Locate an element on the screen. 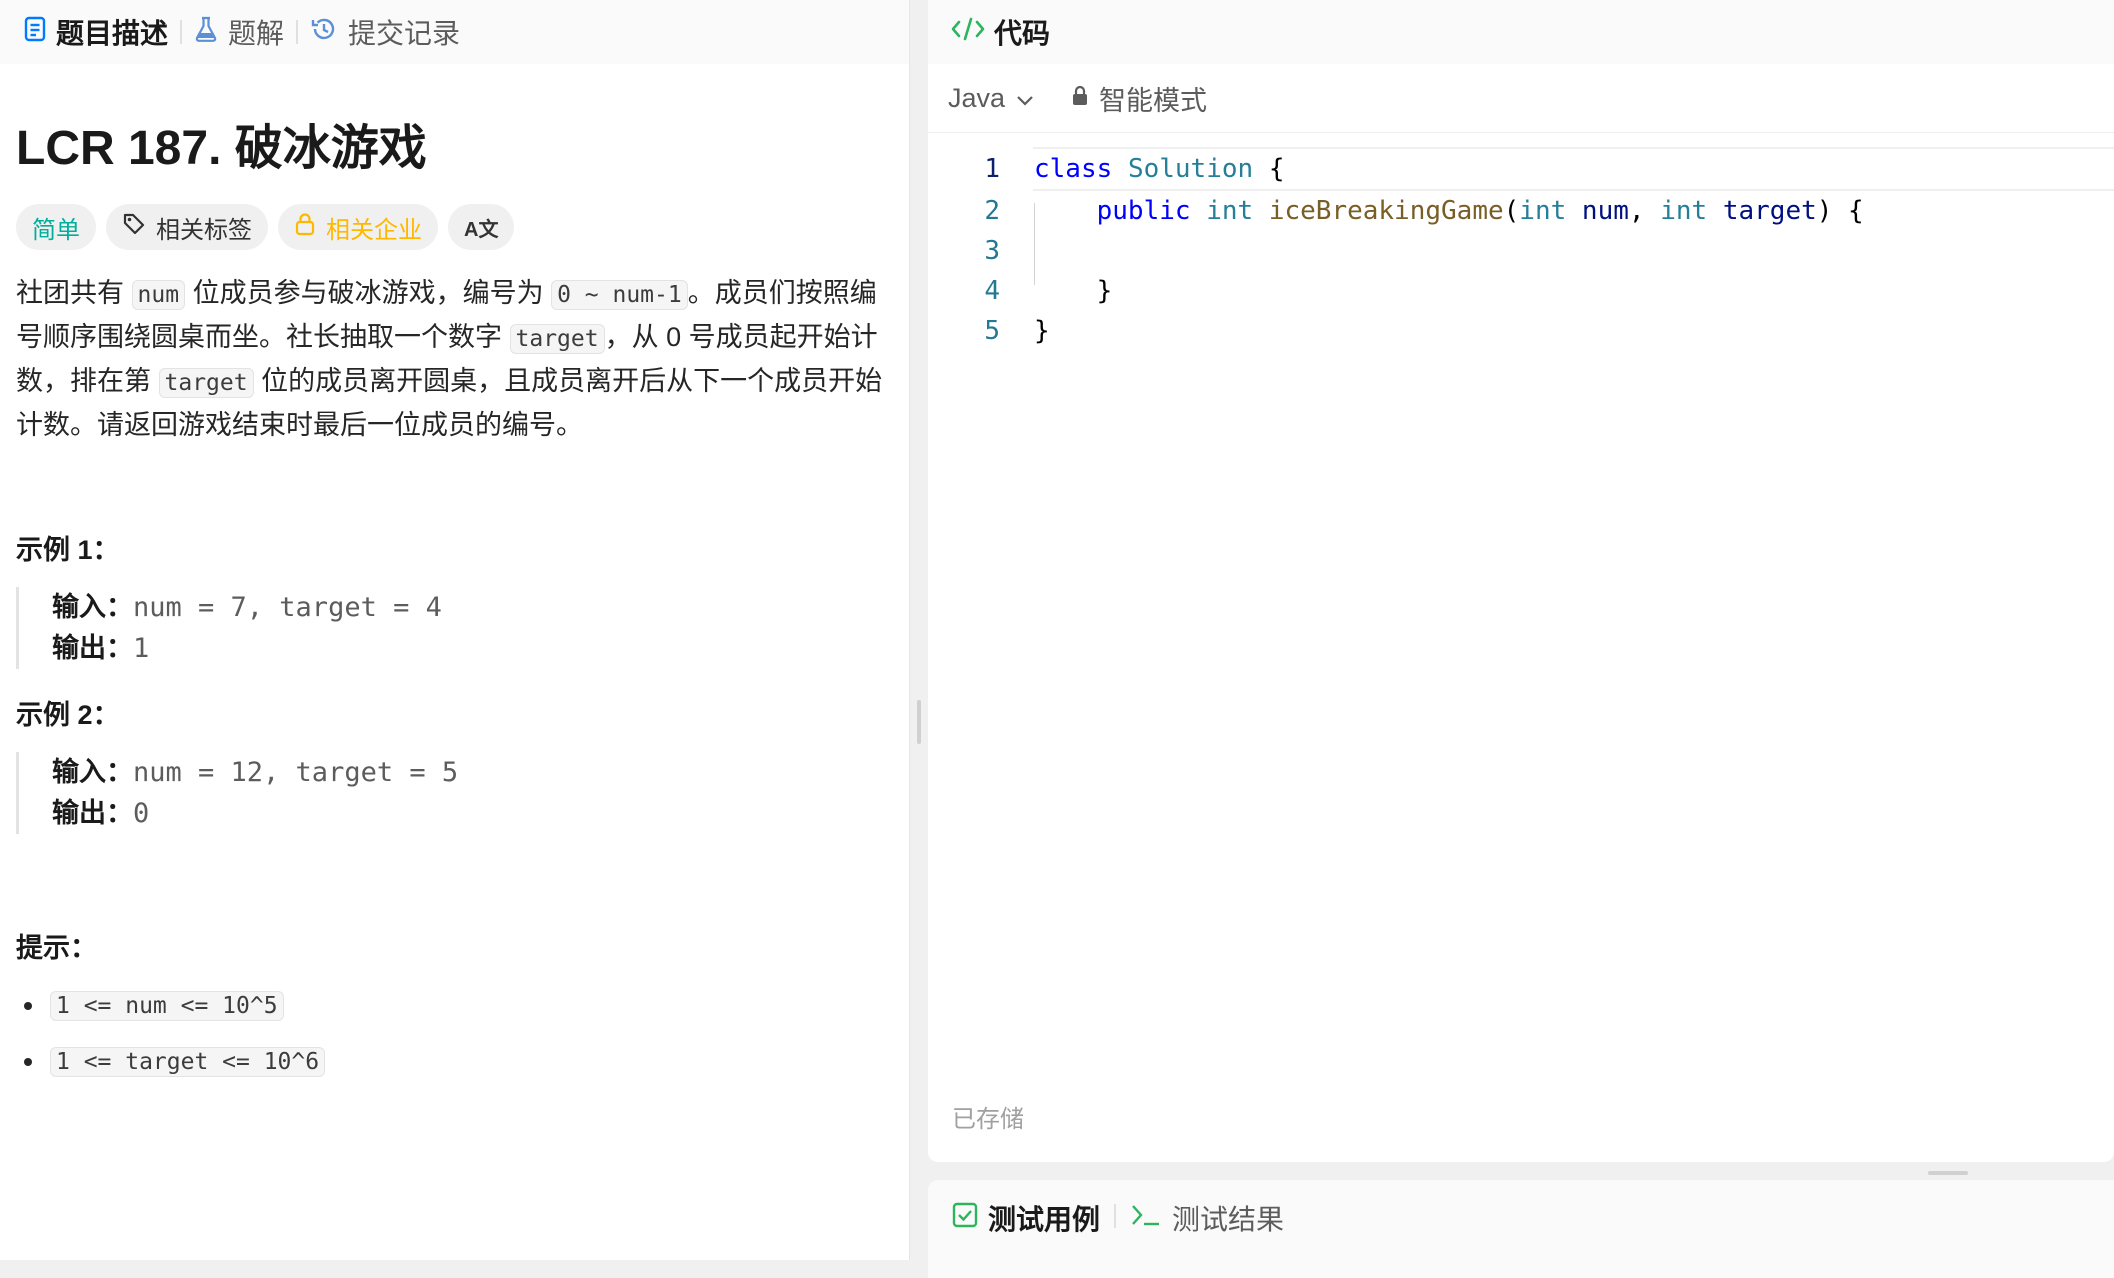 This screenshot has width=2114, height=1278. hint-item: 1 <= num <= 10^5 is located at coordinates (454, 1006).